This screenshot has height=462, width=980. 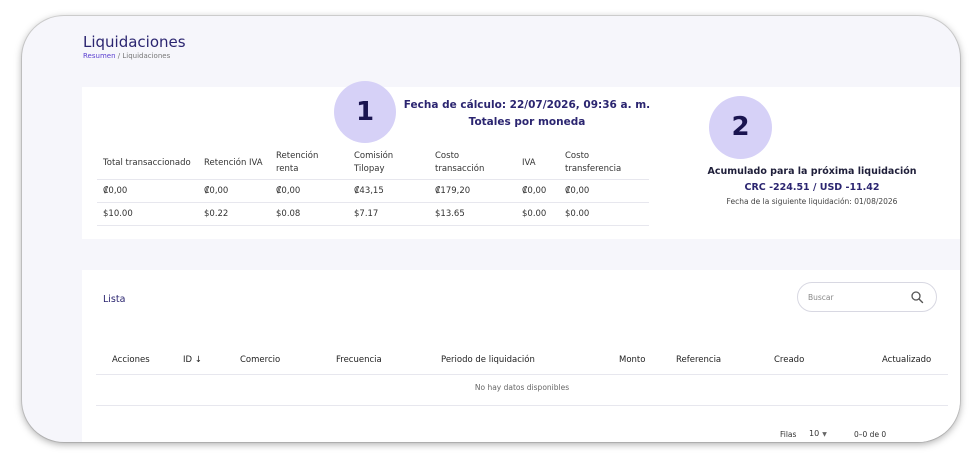 I want to click on rows-per-page-label: Filas, so click(x=788, y=434).